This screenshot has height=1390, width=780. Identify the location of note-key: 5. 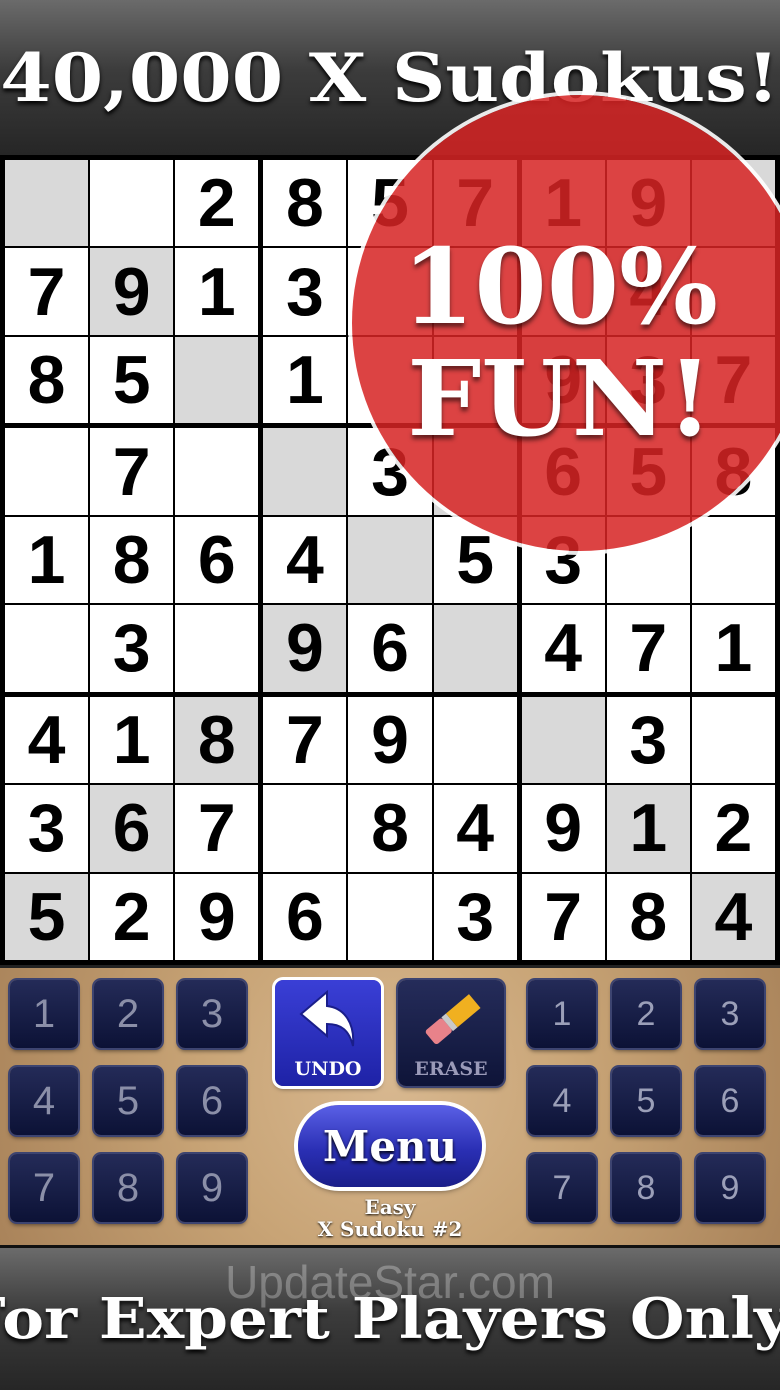
(646, 1101).